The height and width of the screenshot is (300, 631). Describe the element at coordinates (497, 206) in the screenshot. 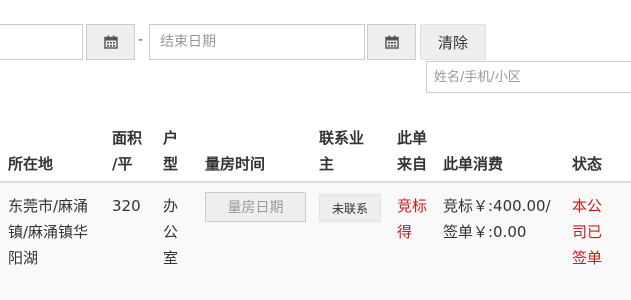

I see `cell-cost-line1: 竞标￥:400.00/` at that location.